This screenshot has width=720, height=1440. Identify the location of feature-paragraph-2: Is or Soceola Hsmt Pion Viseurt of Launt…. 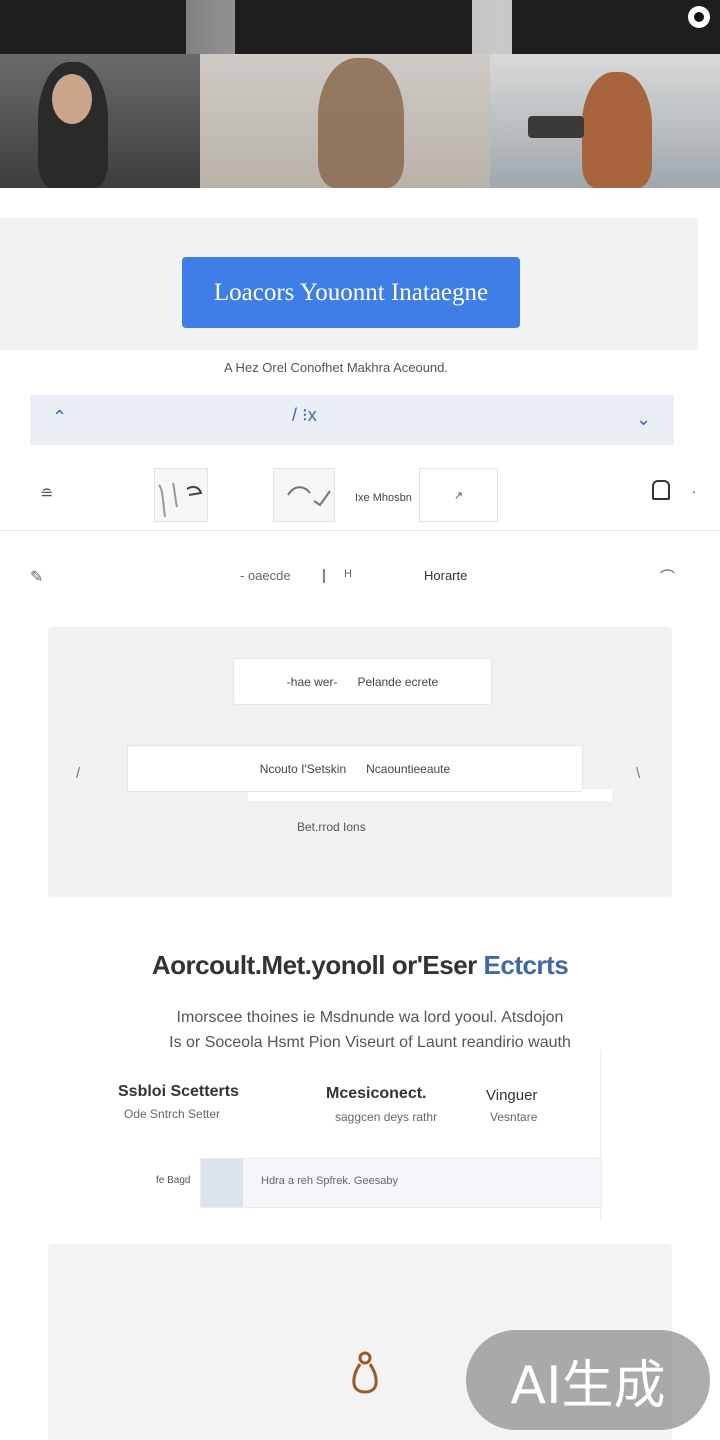
(370, 1042).